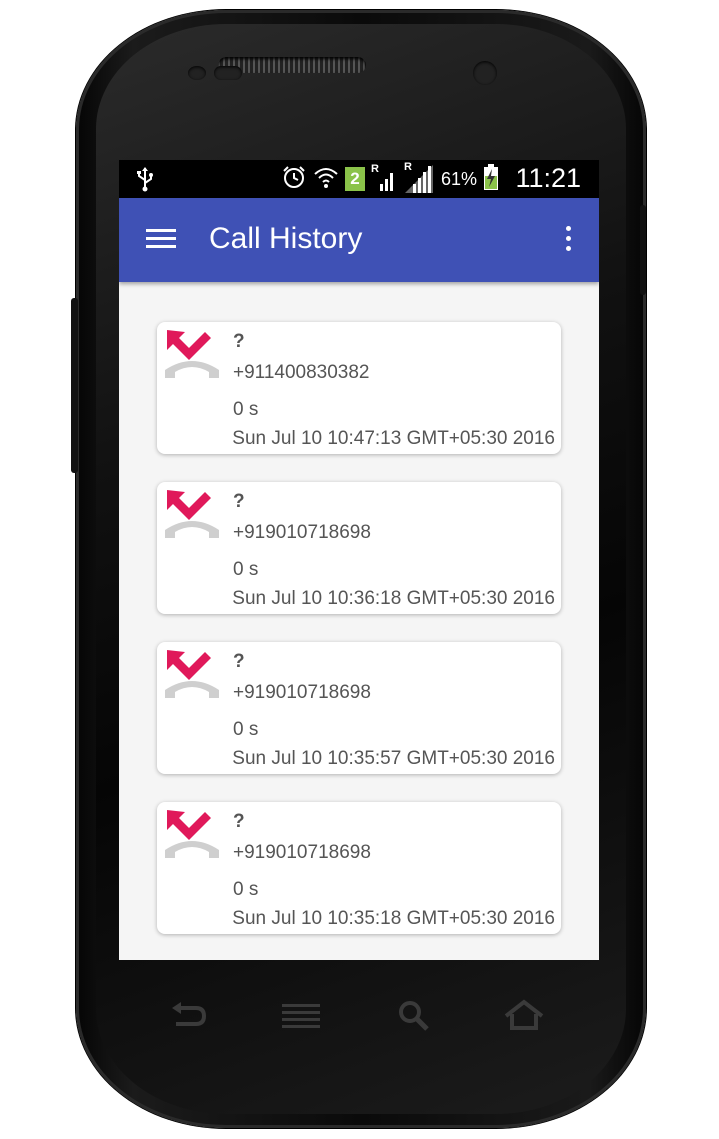 This screenshot has height=1139, width=719. Describe the element at coordinates (568, 240) in the screenshot. I see `more-vert-icon` at that location.